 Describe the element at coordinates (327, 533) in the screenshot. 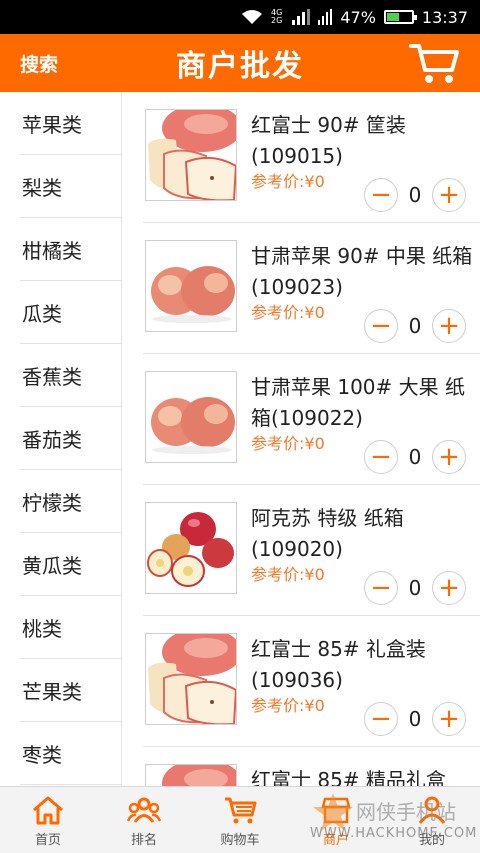

I see `product-name: 阿克苏 特级 纸箱(109020)` at that location.